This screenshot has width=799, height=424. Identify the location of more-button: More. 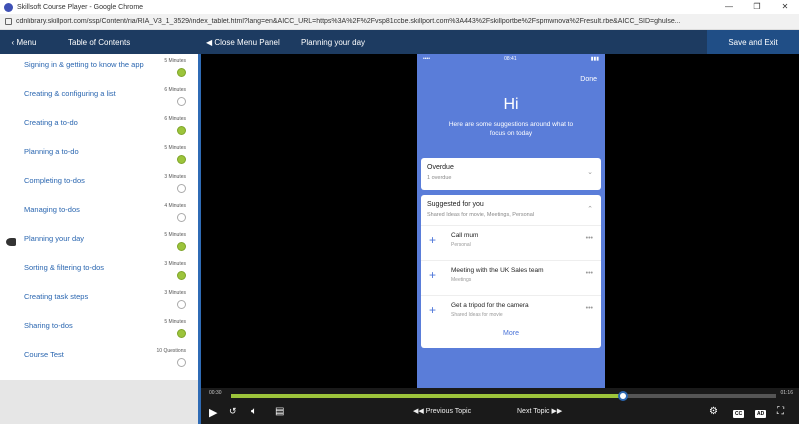
(511, 333).